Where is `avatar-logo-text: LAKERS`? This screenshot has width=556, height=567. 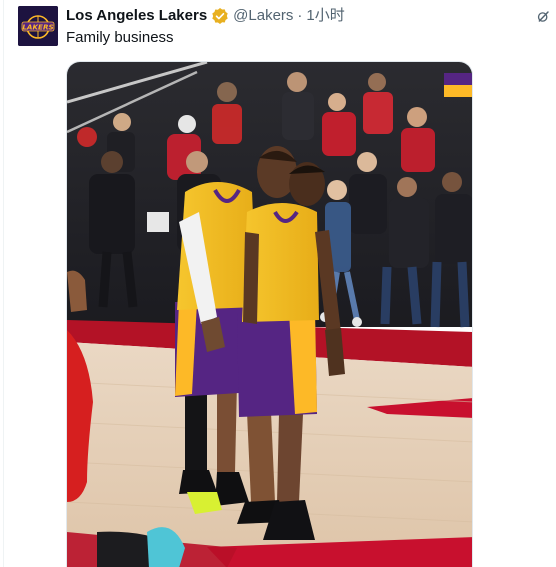 avatar-logo-text: LAKERS is located at coordinates (37, 26).